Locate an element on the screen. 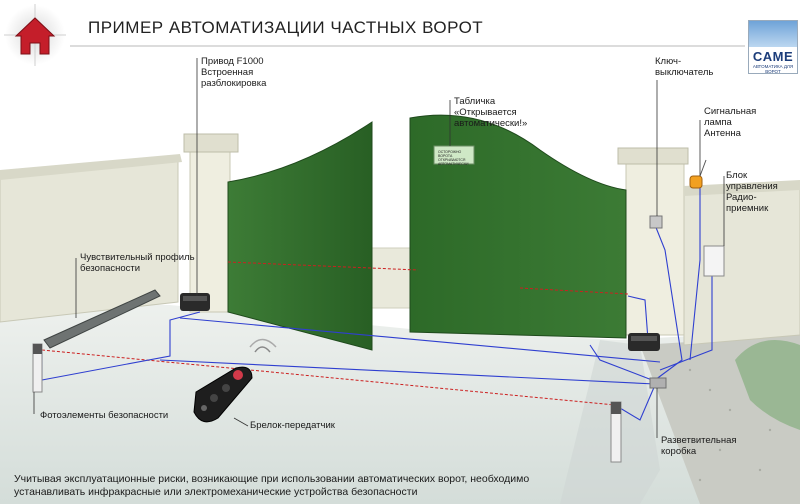 This screenshot has width=800, height=504. came-logo: CAME АВТОМАТИКА ДЛЯ ВОРОТ is located at coordinates (773, 47).